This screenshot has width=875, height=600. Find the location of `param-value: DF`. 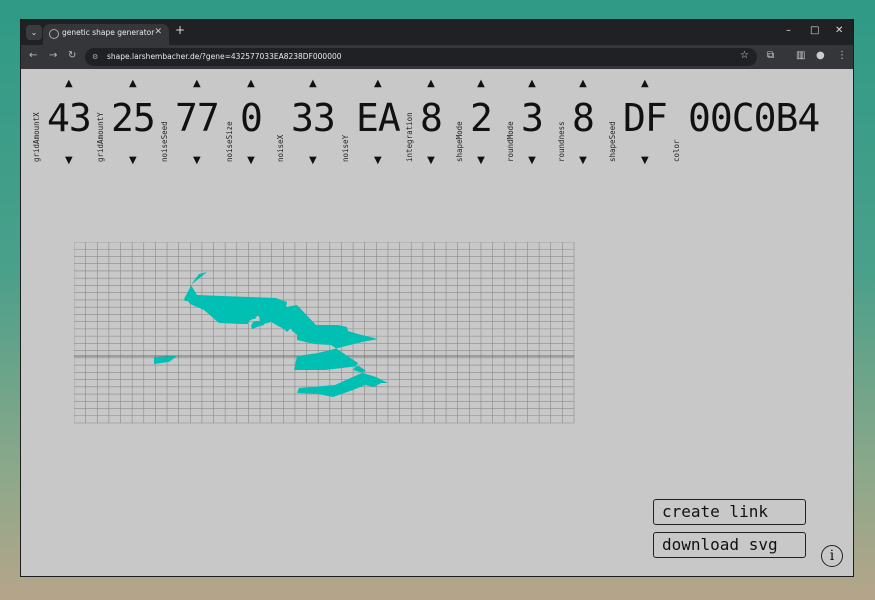

param-value: DF is located at coordinates (645, 118).